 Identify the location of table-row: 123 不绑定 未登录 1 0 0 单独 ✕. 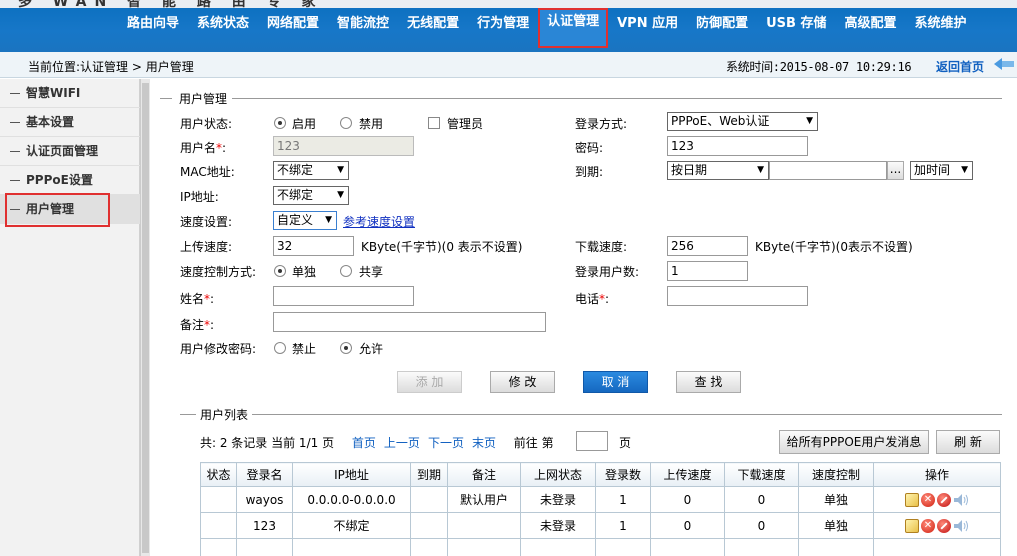
(600, 525).